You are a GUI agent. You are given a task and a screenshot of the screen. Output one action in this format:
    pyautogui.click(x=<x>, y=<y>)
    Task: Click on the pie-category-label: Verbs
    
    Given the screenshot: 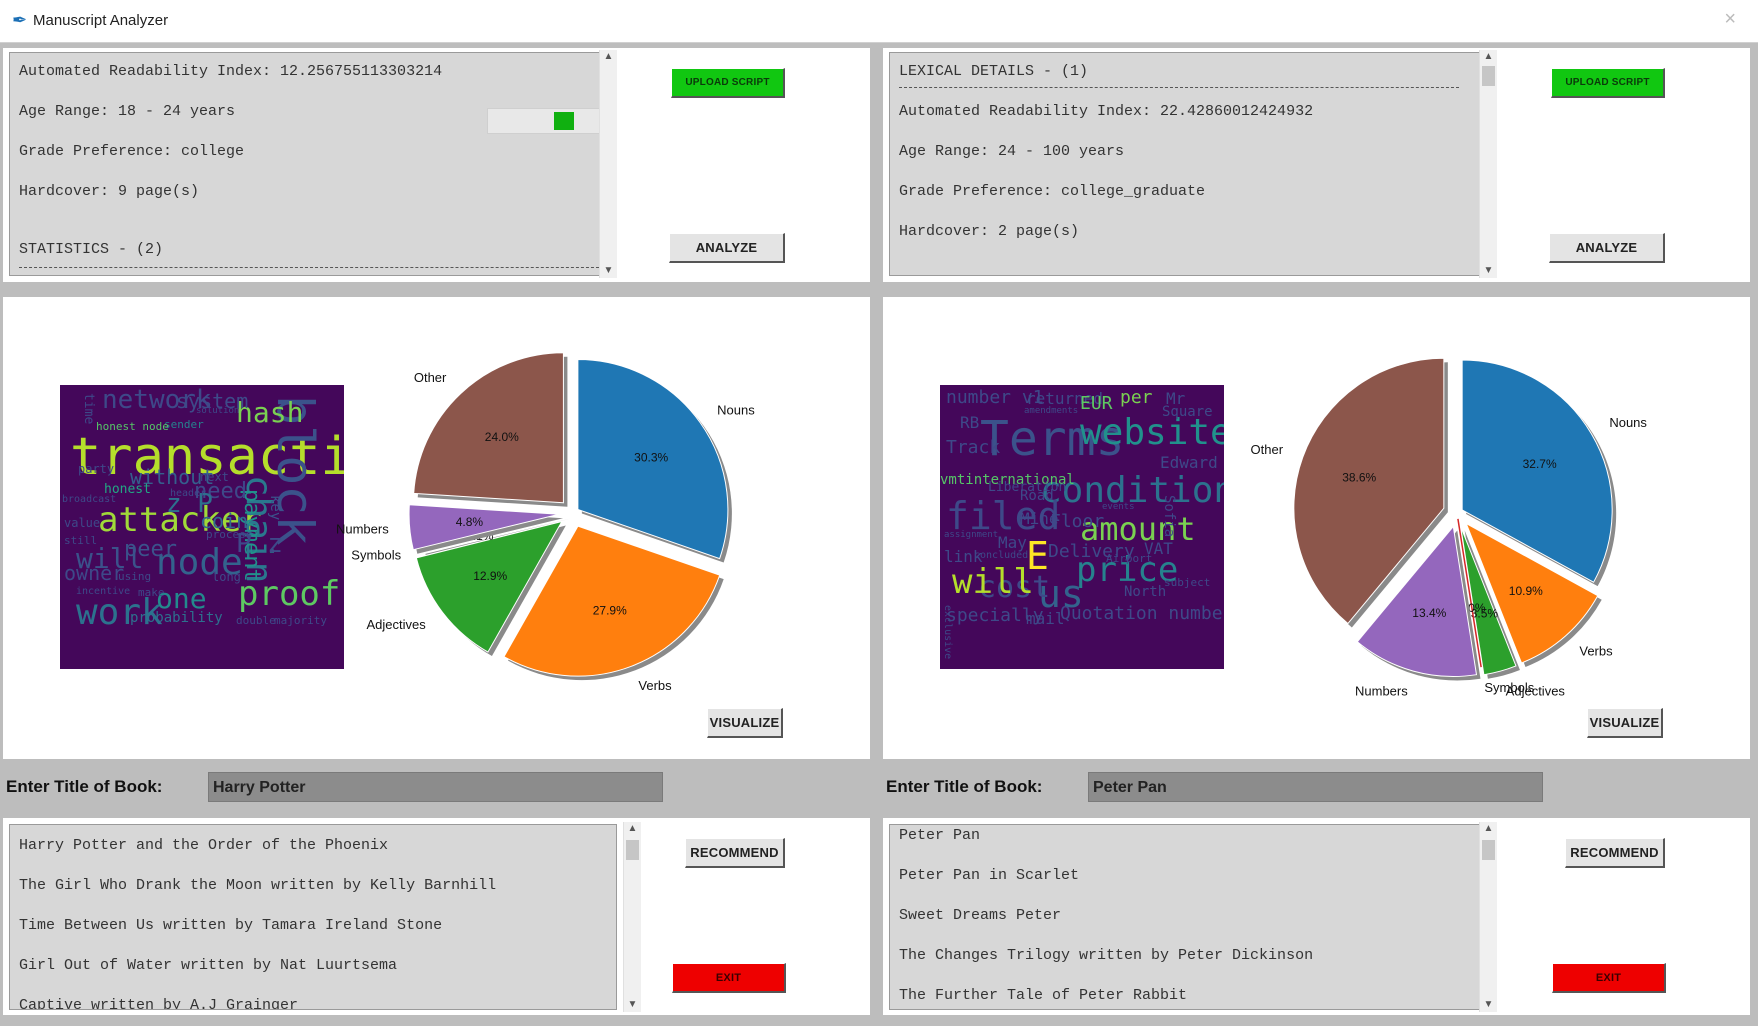 What is the action you would take?
    pyautogui.click(x=655, y=685)
    